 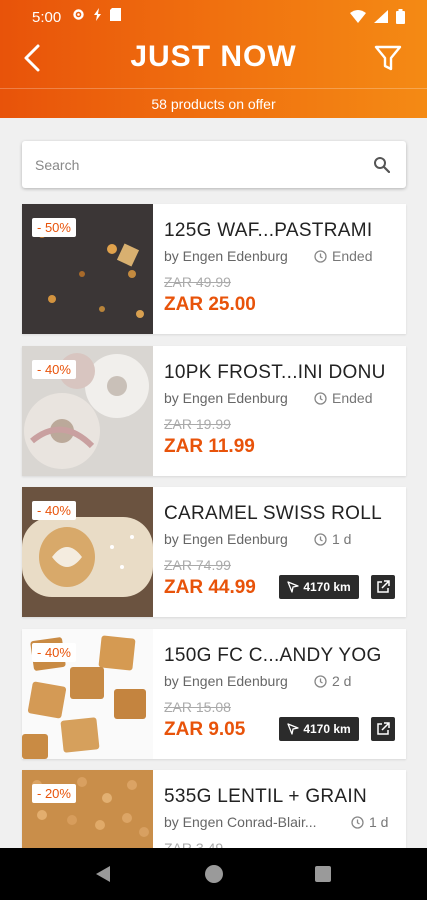 What do you see at coordinates (210, 304) in the screenshot?
I see `offer-price: ZAR 25.00` at bounding box center [210, 304].